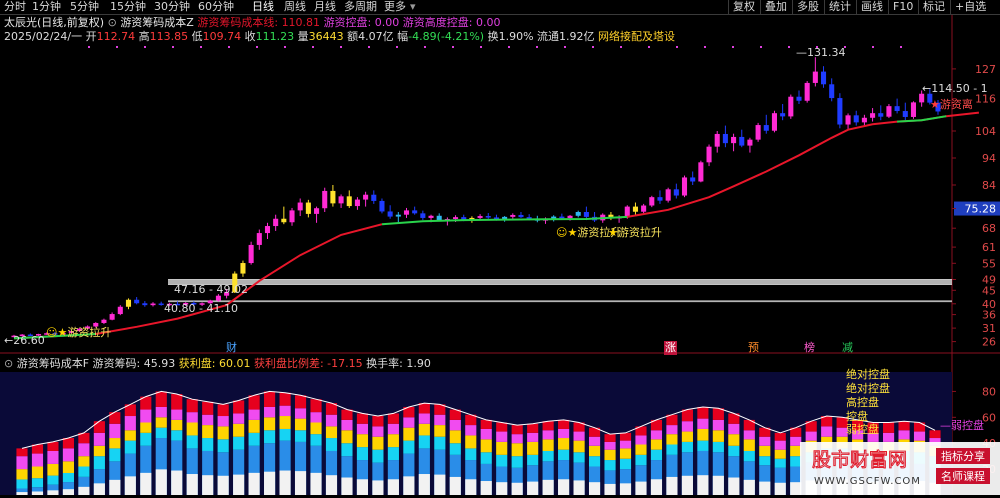 This screenshot has width=1000, height=498. Describe the element at coordinates (968, 7) in the screenshot. I see `add-watchlist-button: +自选` at that location.